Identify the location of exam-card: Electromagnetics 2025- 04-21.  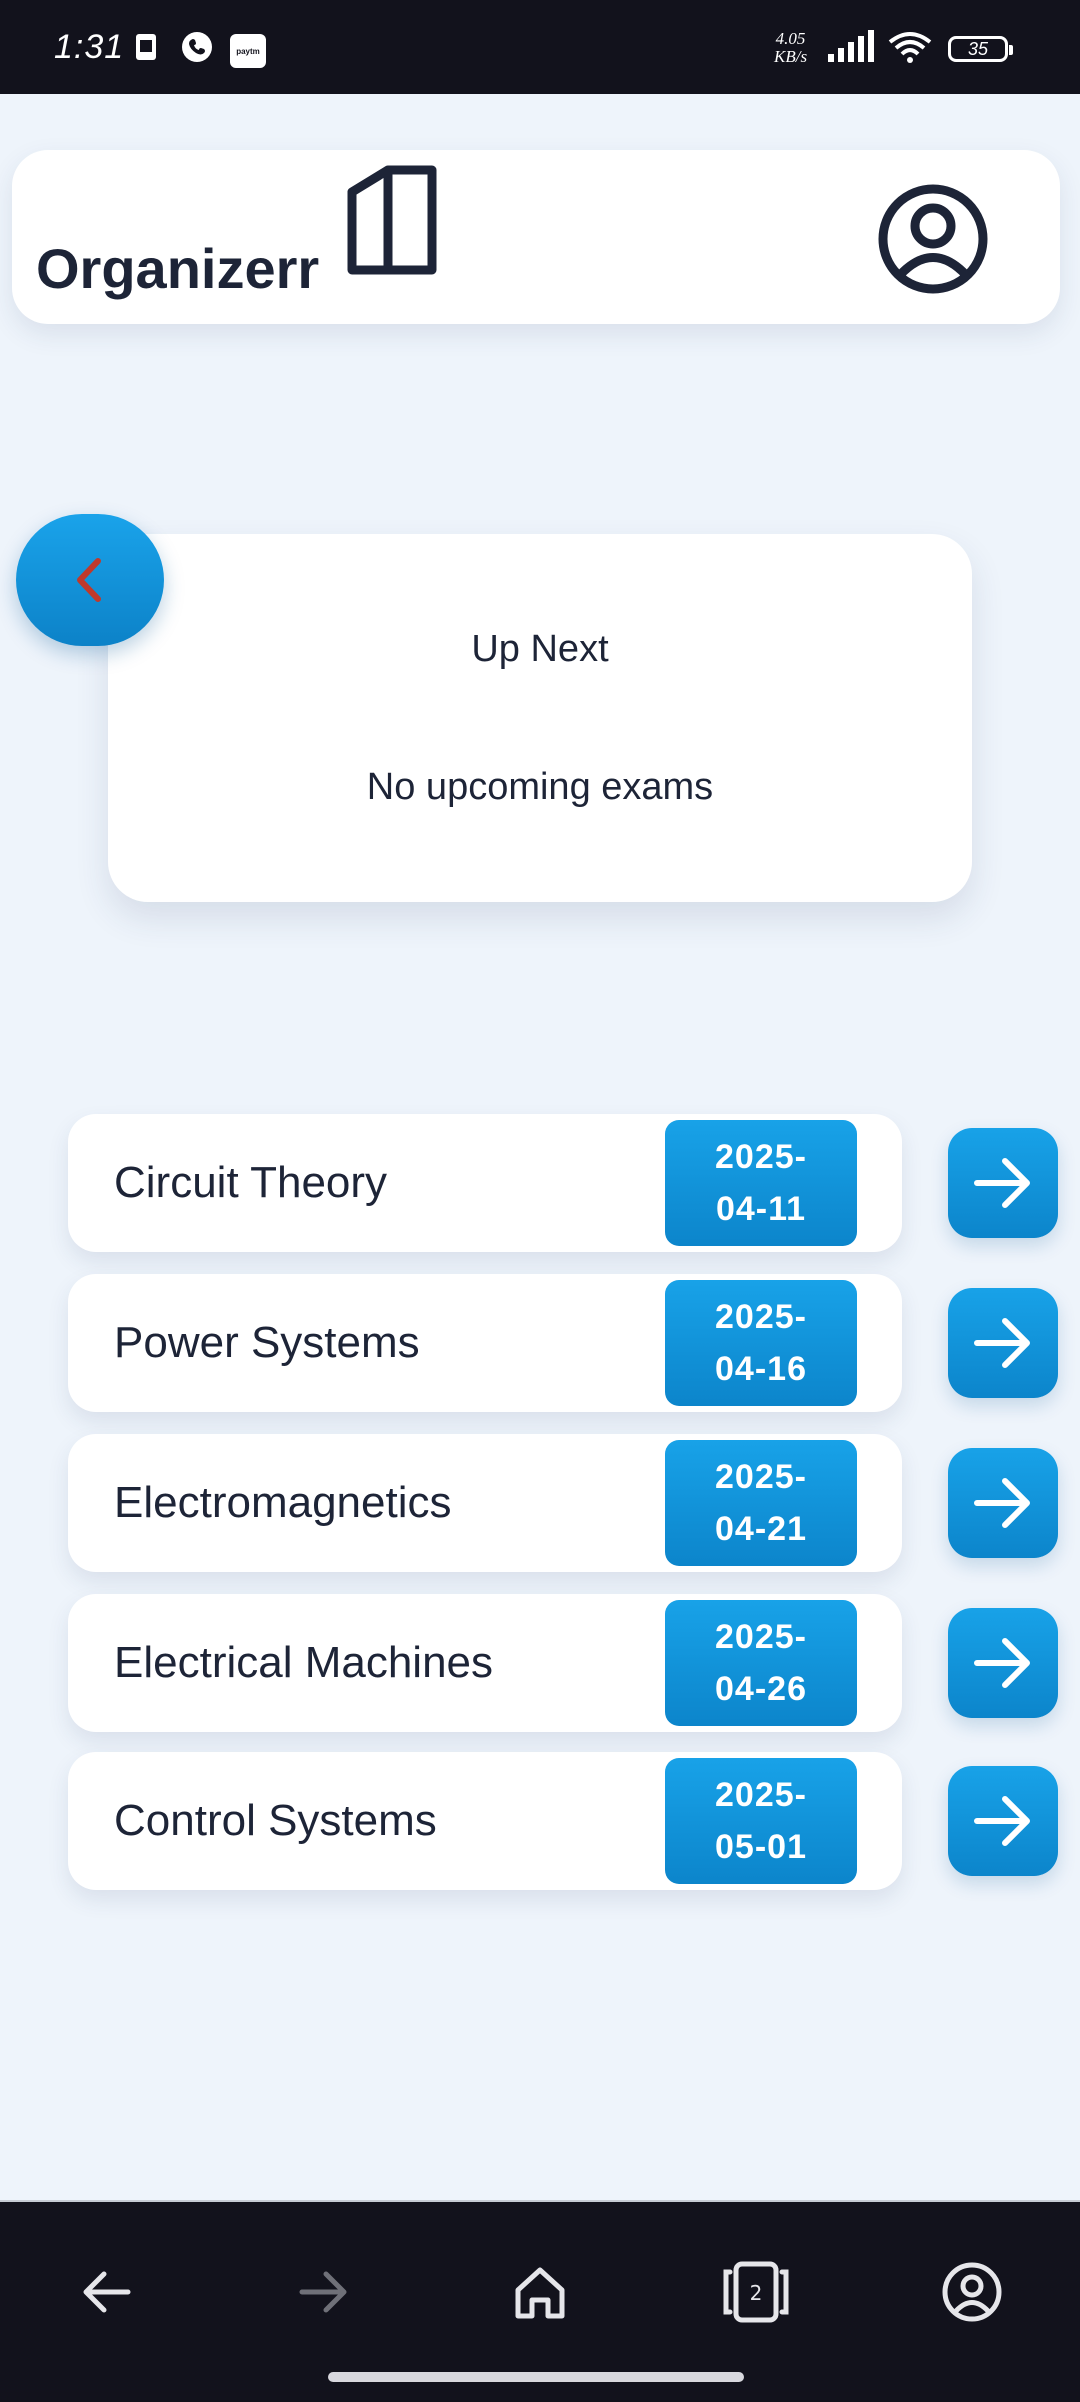
(485, 1503).